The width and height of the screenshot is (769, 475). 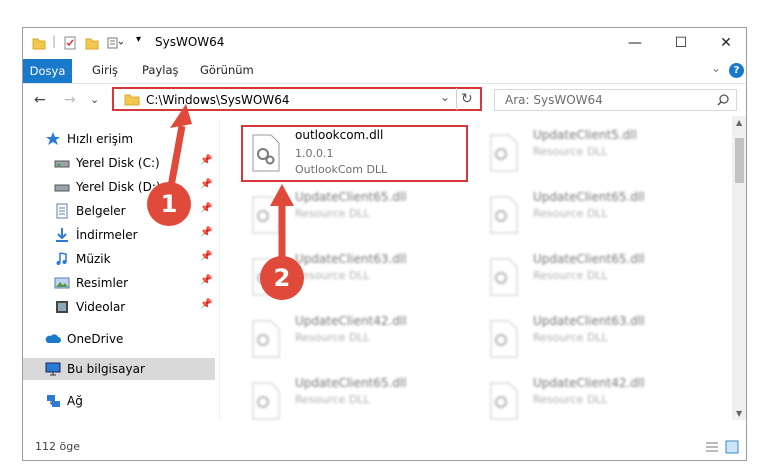 What do you see at coordinates (282, 195) in the screenshot?
I see `arrow-2-head` at bounding box center [282, 195].